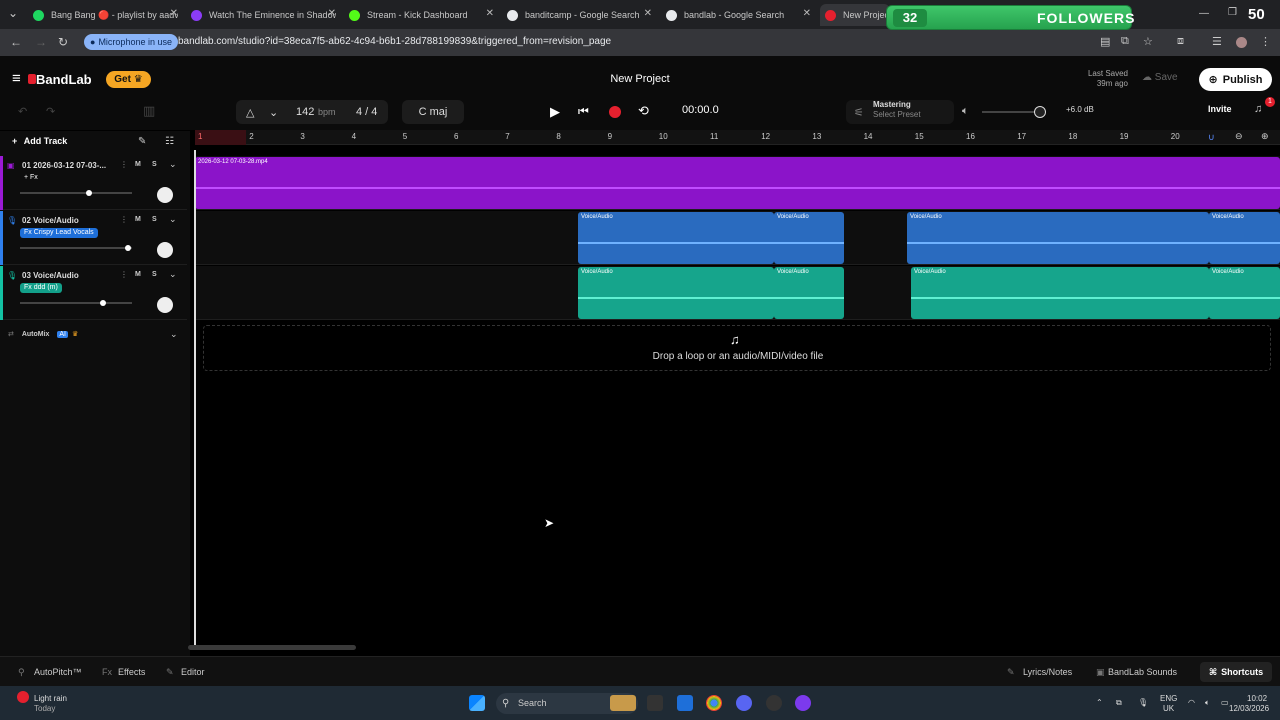 The height and width of the screenshot is (720, 1280). Describe the element at coordinates (583, 111) in the screenshot. I see `skip-back-icon: ⏮` at that location.